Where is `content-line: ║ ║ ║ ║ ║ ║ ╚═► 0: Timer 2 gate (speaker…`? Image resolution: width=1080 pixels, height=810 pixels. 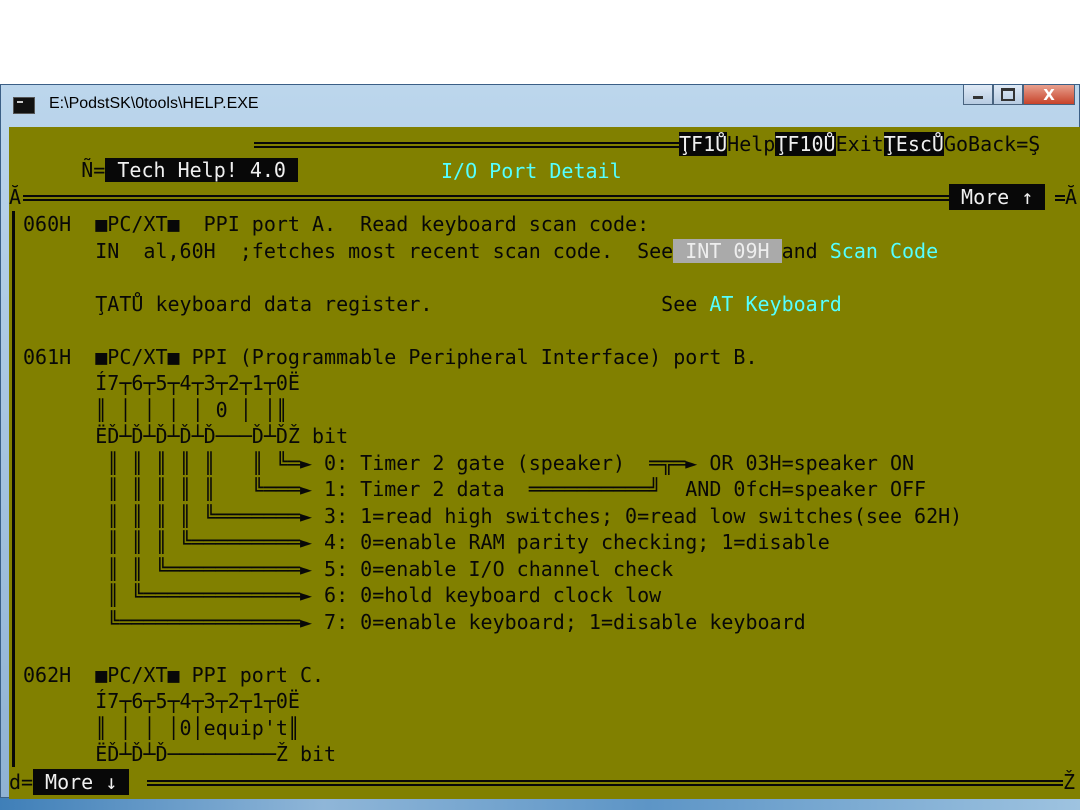
content-line: ║ ║ ║ ║ ║ ║ ╚═► 0: Timer 2 gate (speaker… is located at coordinates (468, 463).